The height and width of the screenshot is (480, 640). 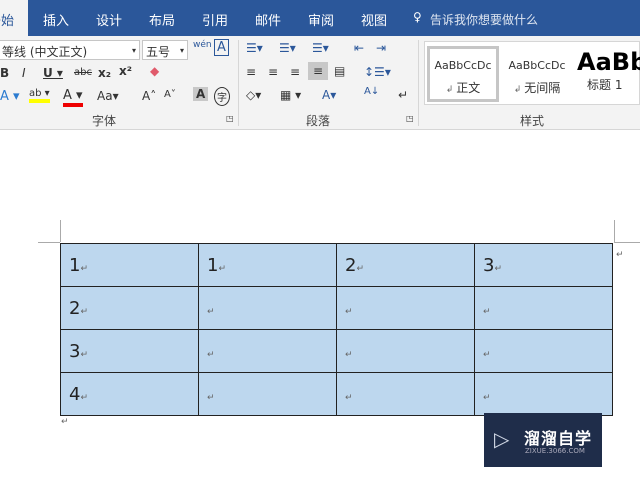 What do you see at coordinates (162, 19) in the screenshot?
I see `tab-layout: 布局` at bounding box center [162, 19].